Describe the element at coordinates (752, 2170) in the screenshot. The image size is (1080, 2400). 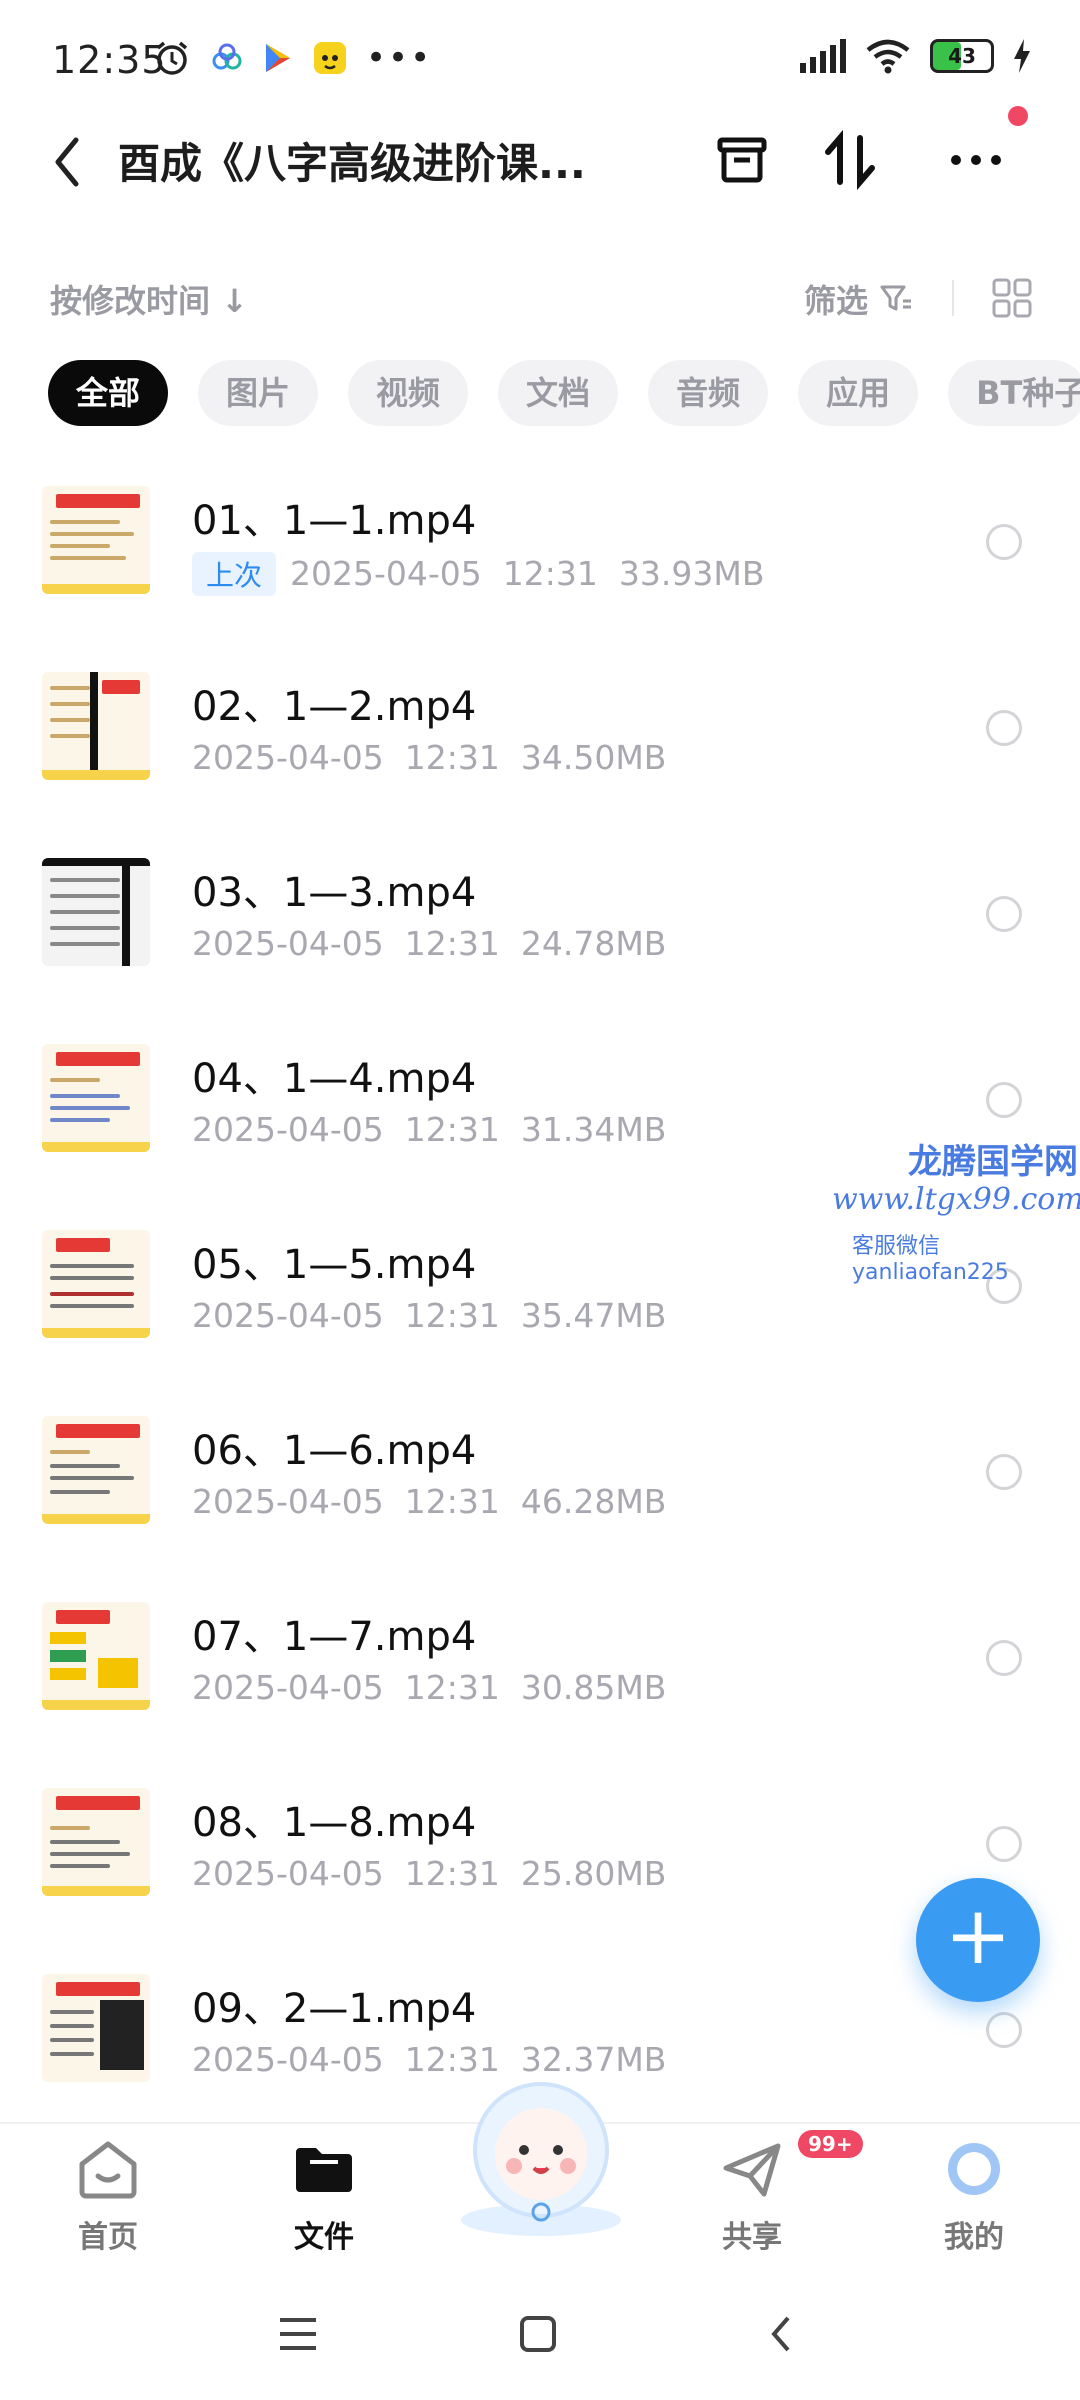
I see `send-plane-icon` at that location.